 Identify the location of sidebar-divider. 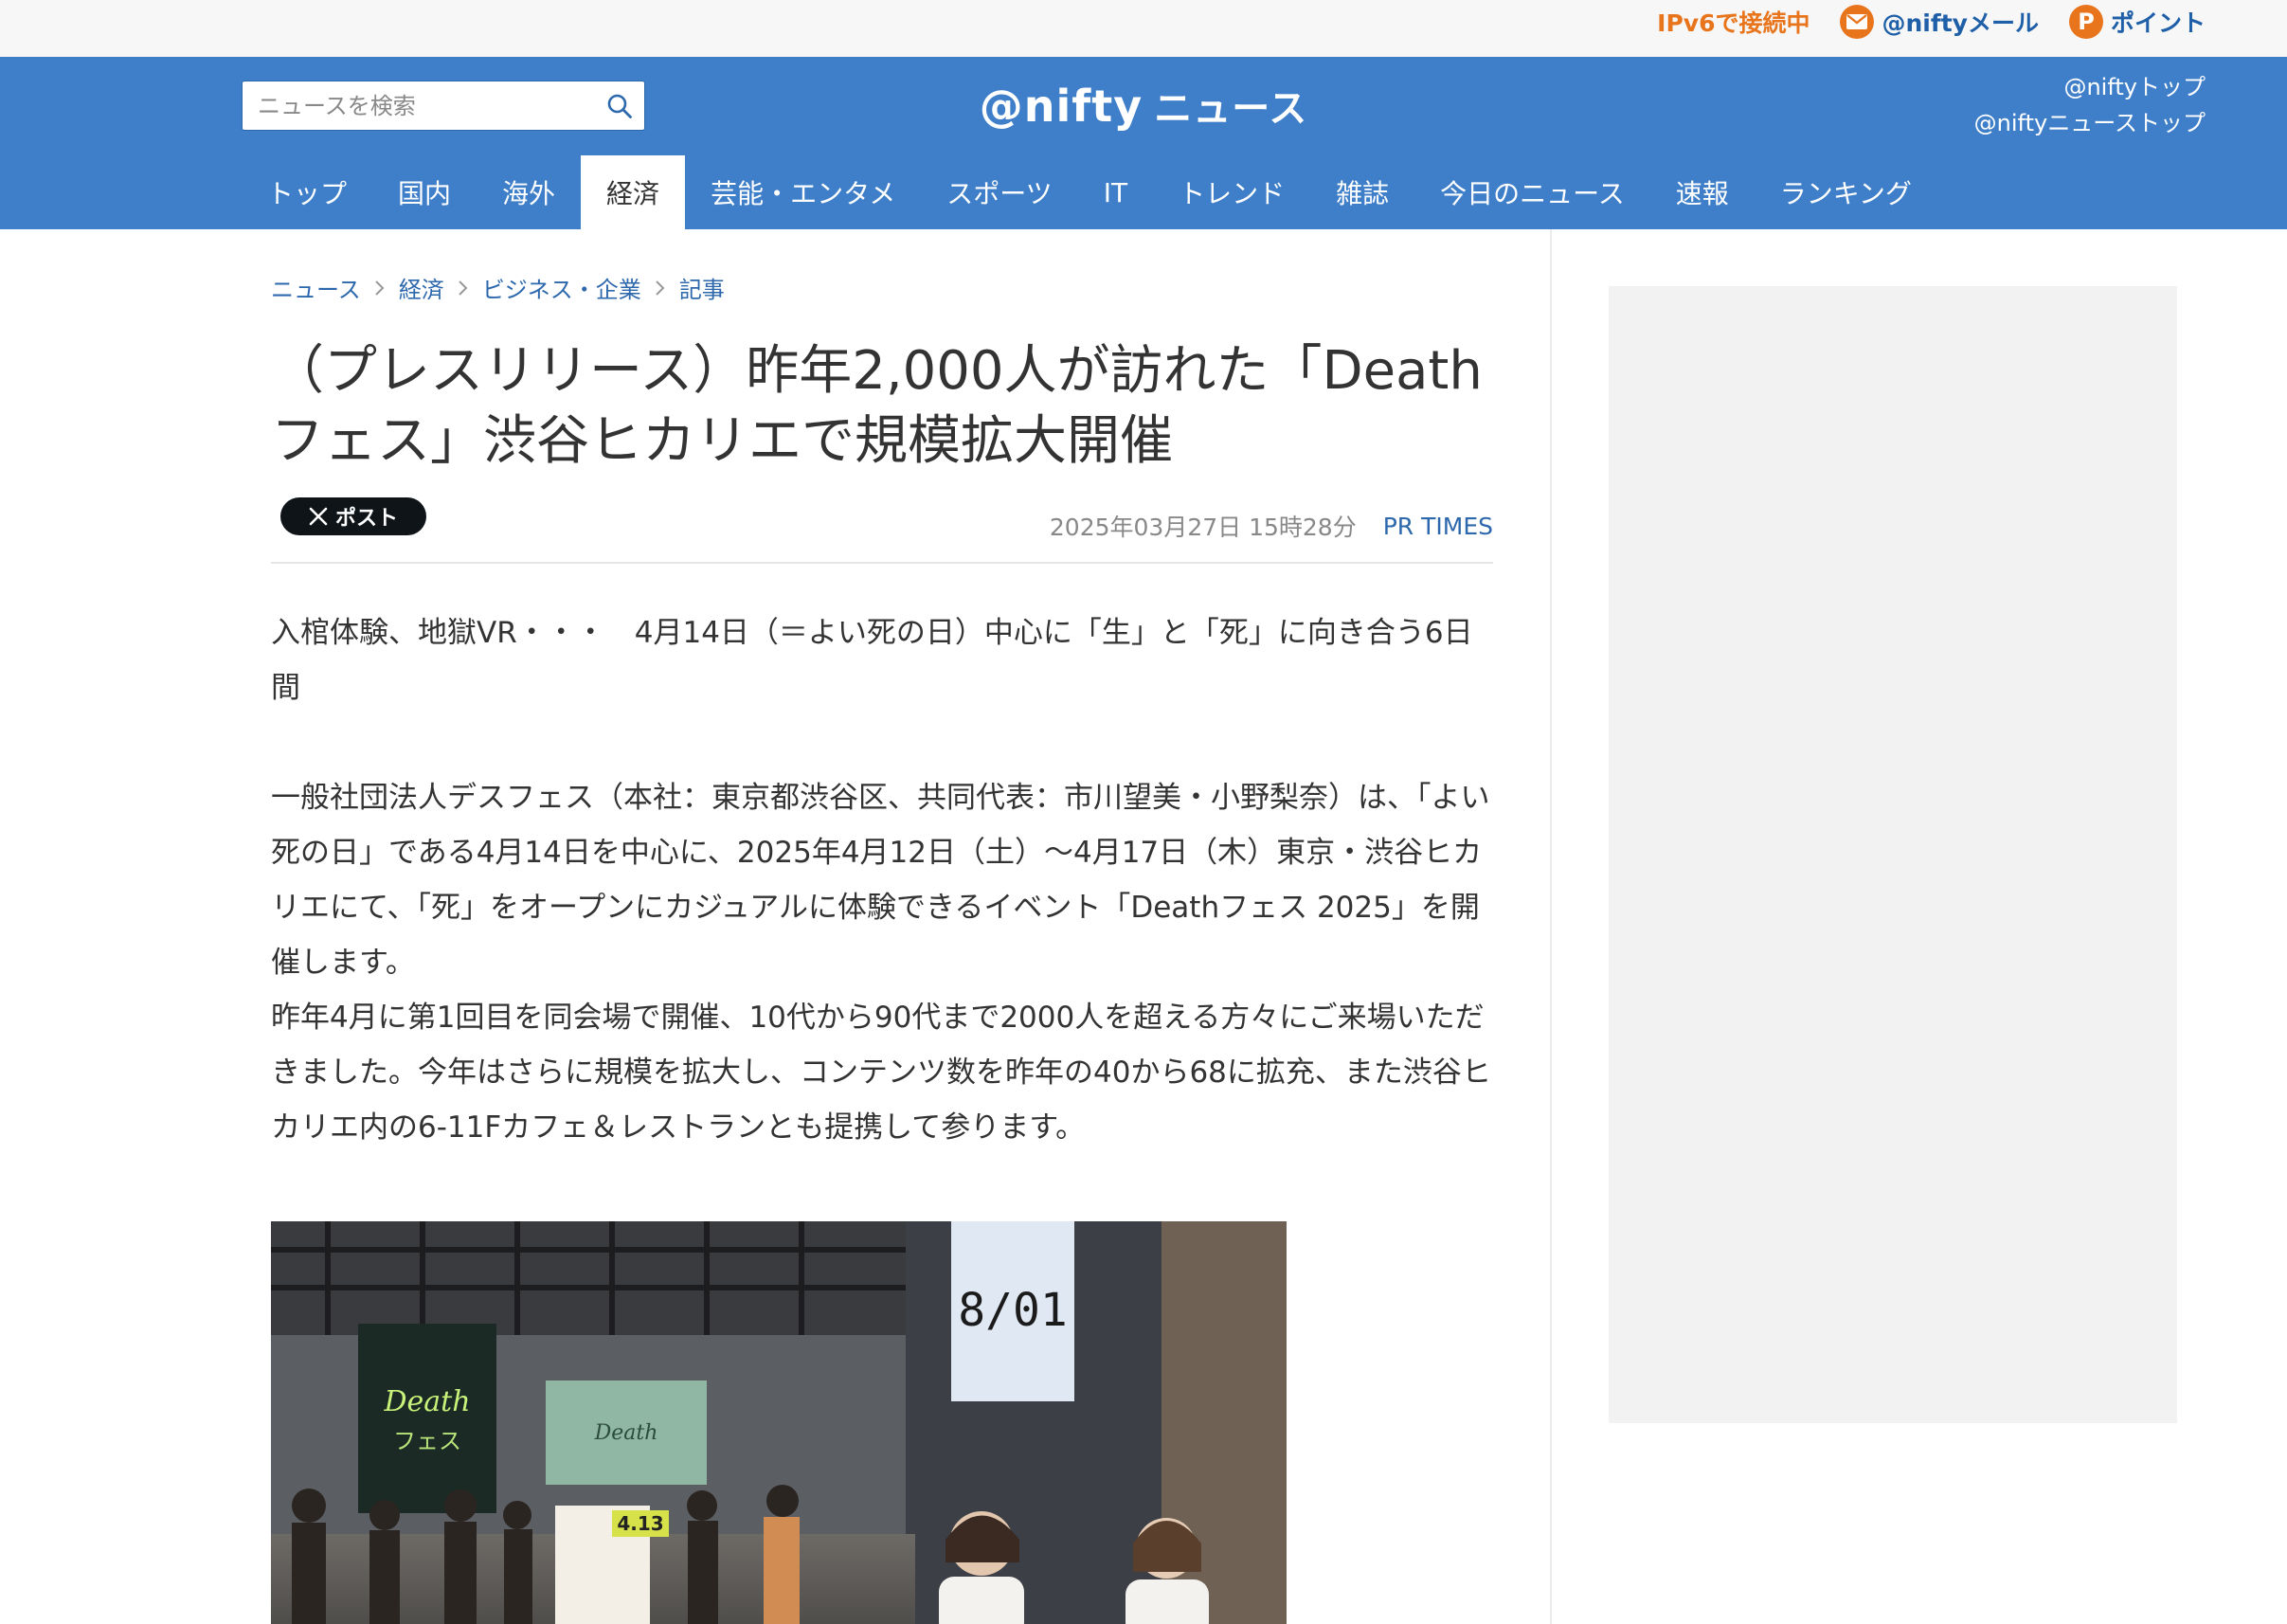
(1551, 926).